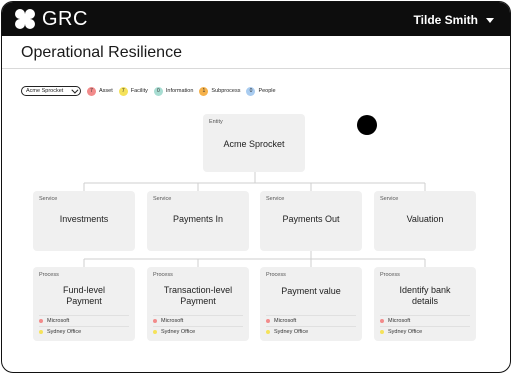 The image size is (512, 374). What do you see at coordinates (226, 91) in the screenshot?
I see `legend-label: Subprocess` at bounding box center [226, 91].